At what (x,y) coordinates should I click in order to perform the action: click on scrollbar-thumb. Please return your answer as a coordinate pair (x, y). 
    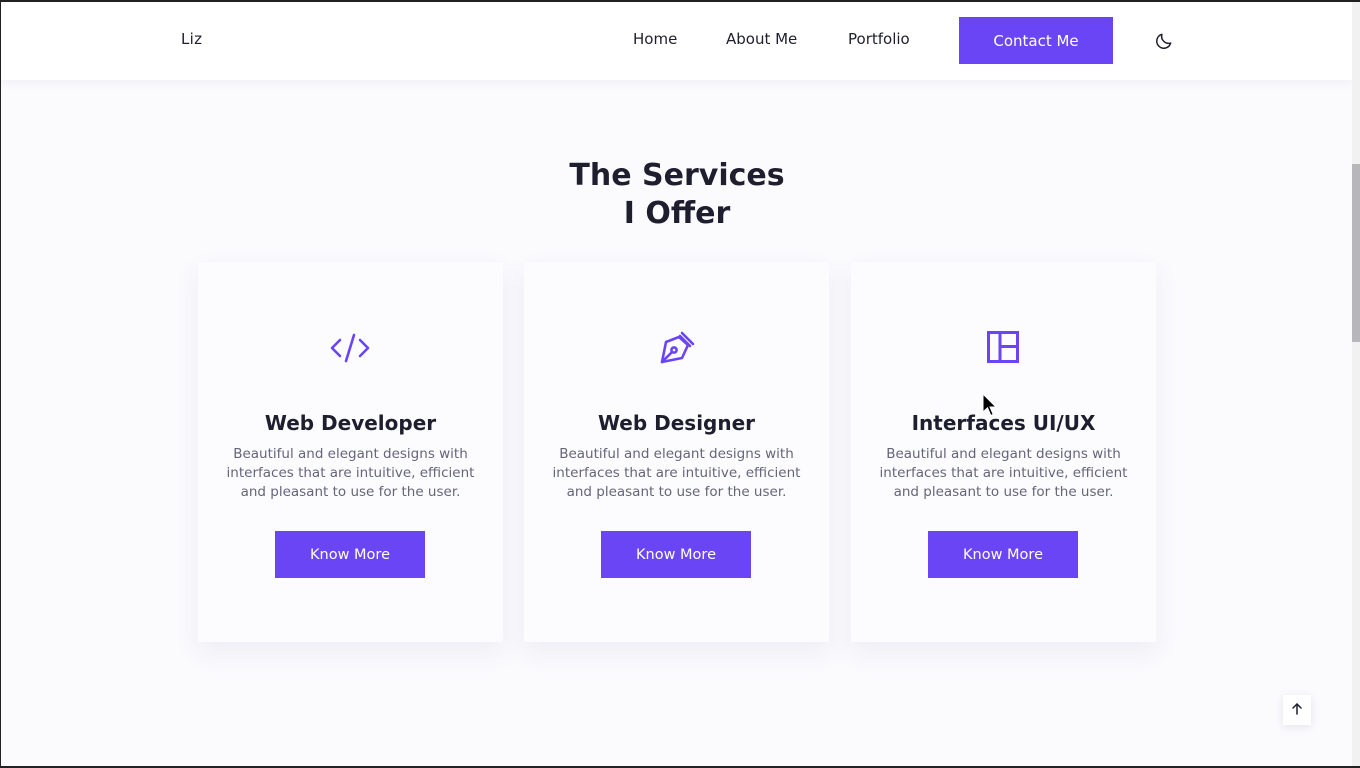
    Looking at the image, I should click on (1356, 253).